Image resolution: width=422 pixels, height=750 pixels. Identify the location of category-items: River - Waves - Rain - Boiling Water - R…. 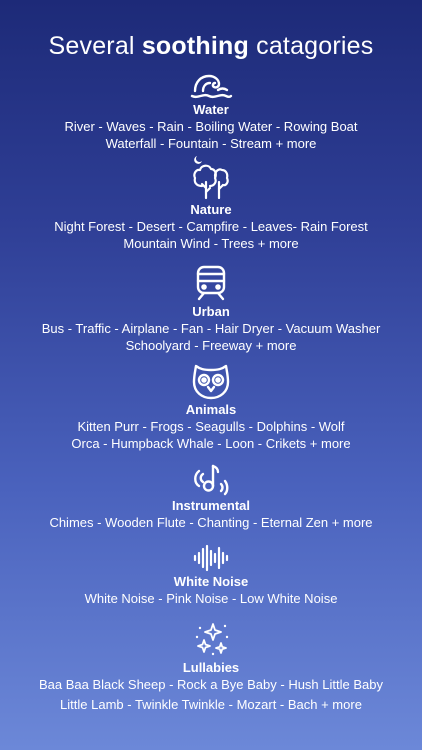
(211, 126).